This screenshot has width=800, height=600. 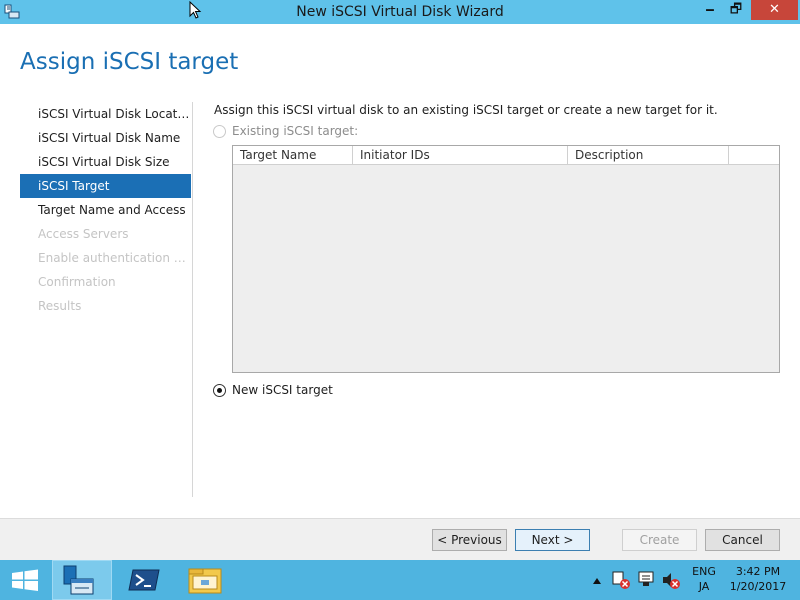 I want to click on nav-divider, so click(x=192, y=299).